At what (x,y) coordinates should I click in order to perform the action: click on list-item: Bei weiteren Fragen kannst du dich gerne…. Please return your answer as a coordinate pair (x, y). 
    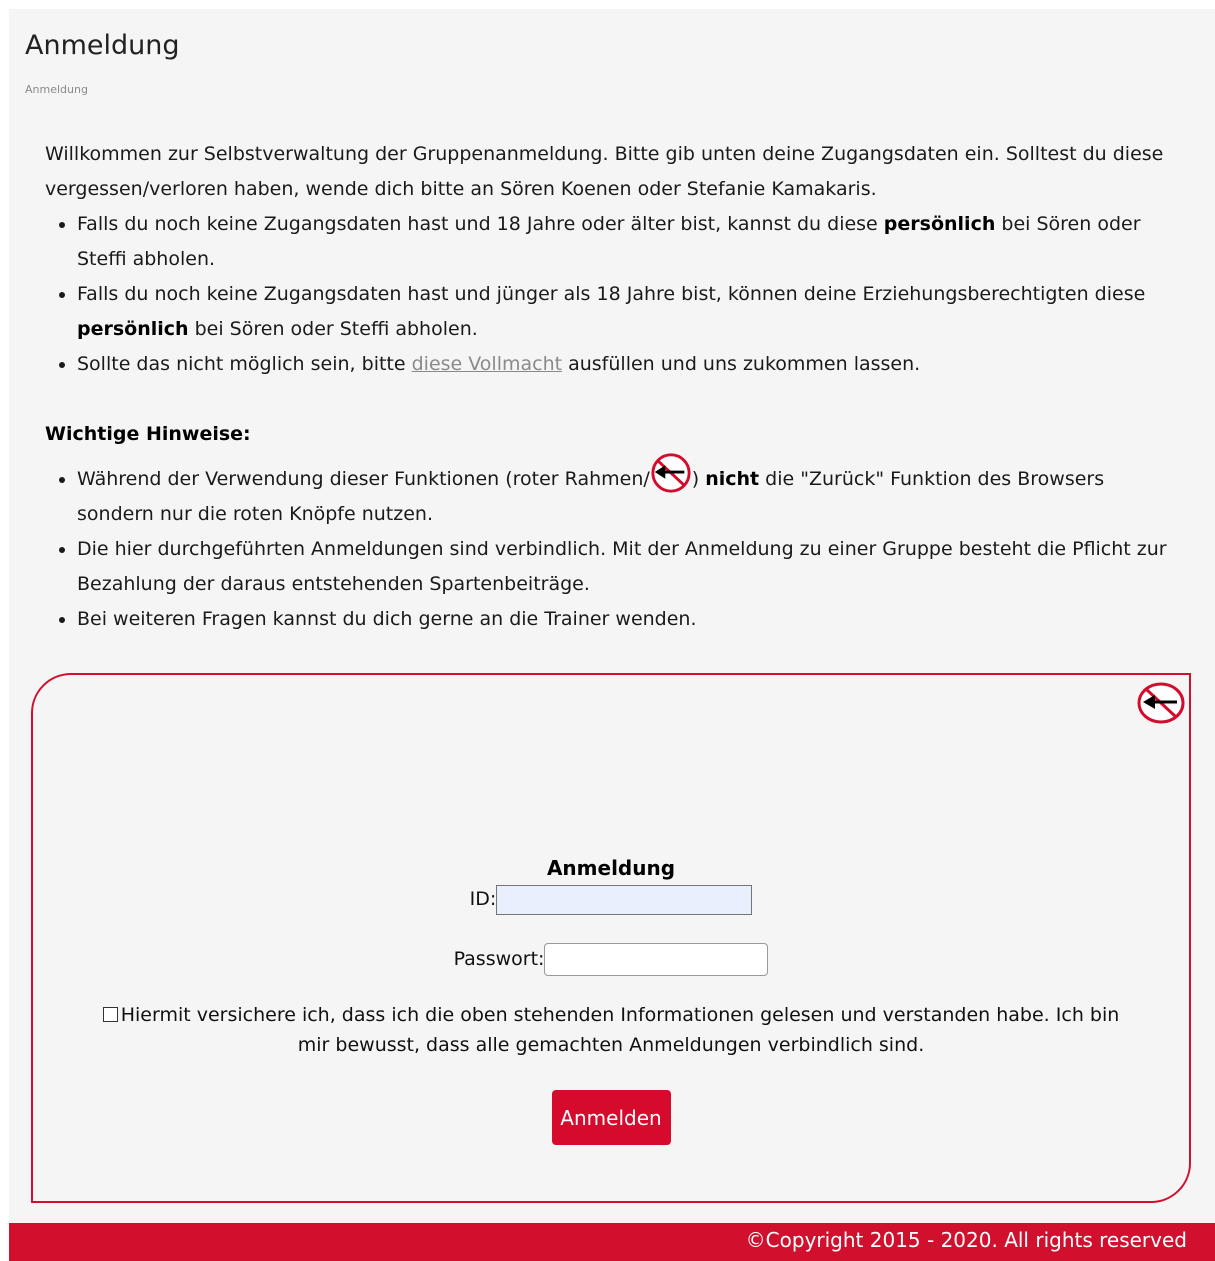
    Looking at the image, I should click on (623, 619).